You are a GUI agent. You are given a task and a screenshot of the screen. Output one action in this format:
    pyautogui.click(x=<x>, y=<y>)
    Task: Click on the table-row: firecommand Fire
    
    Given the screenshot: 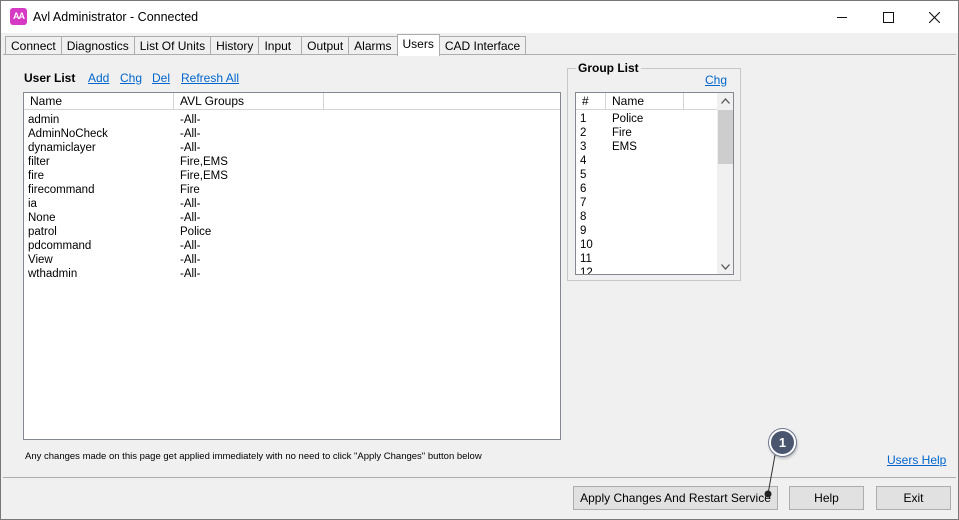 What is the action you would take?
    pyautogui.click(x=292, y=190)
    